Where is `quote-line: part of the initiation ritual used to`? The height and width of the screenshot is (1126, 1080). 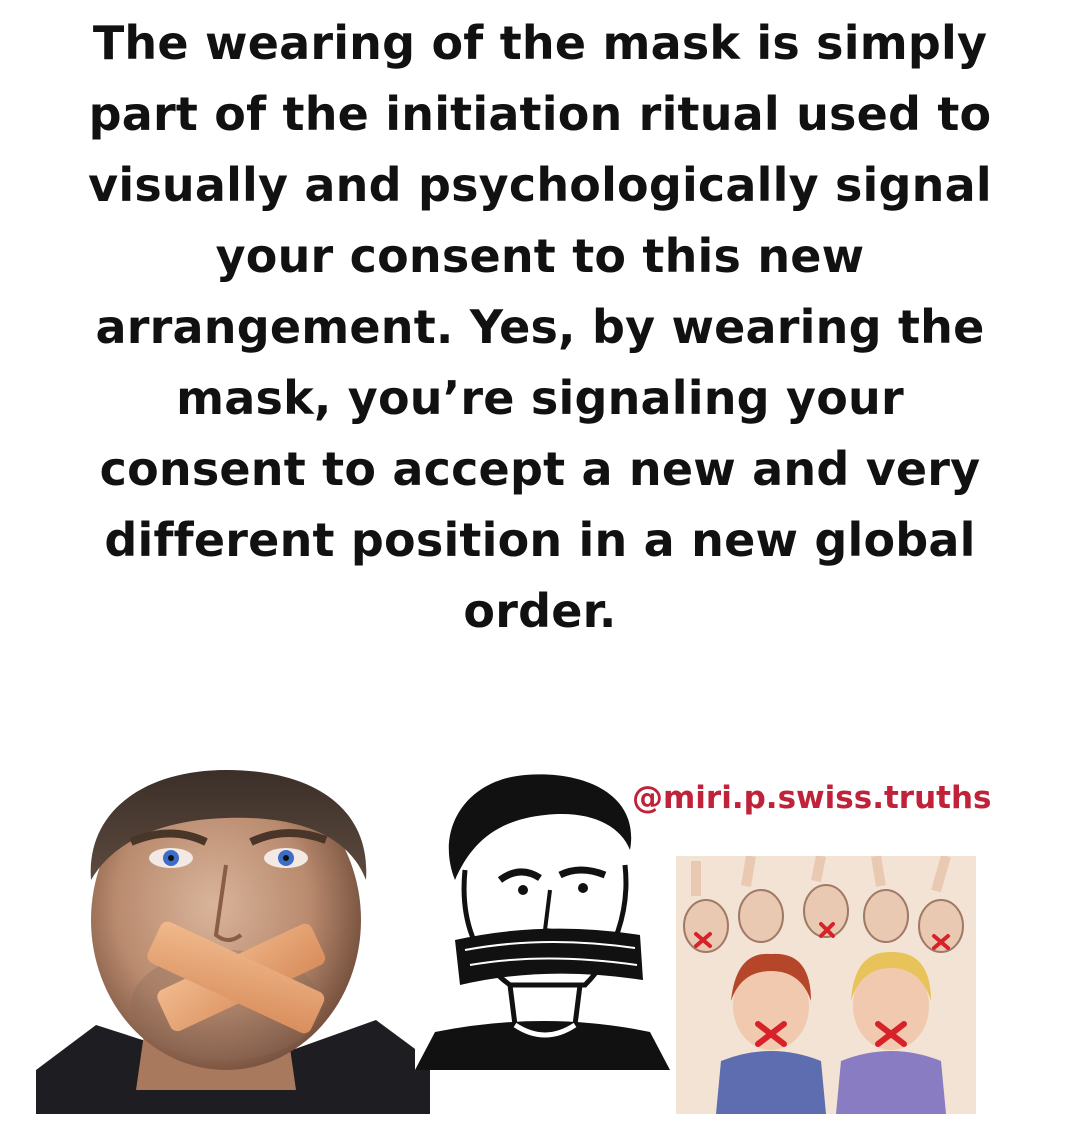 quote-line: part of the initiation ritual used to is located at coordinates (540, 114).